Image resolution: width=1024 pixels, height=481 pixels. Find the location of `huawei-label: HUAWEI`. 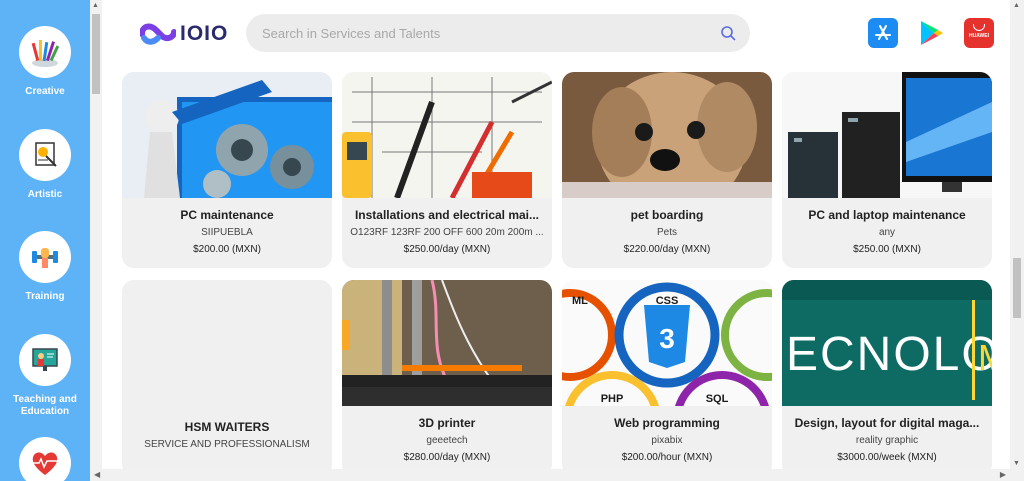

huawei-label: HUAWEI is located at coordinates (979, 35).